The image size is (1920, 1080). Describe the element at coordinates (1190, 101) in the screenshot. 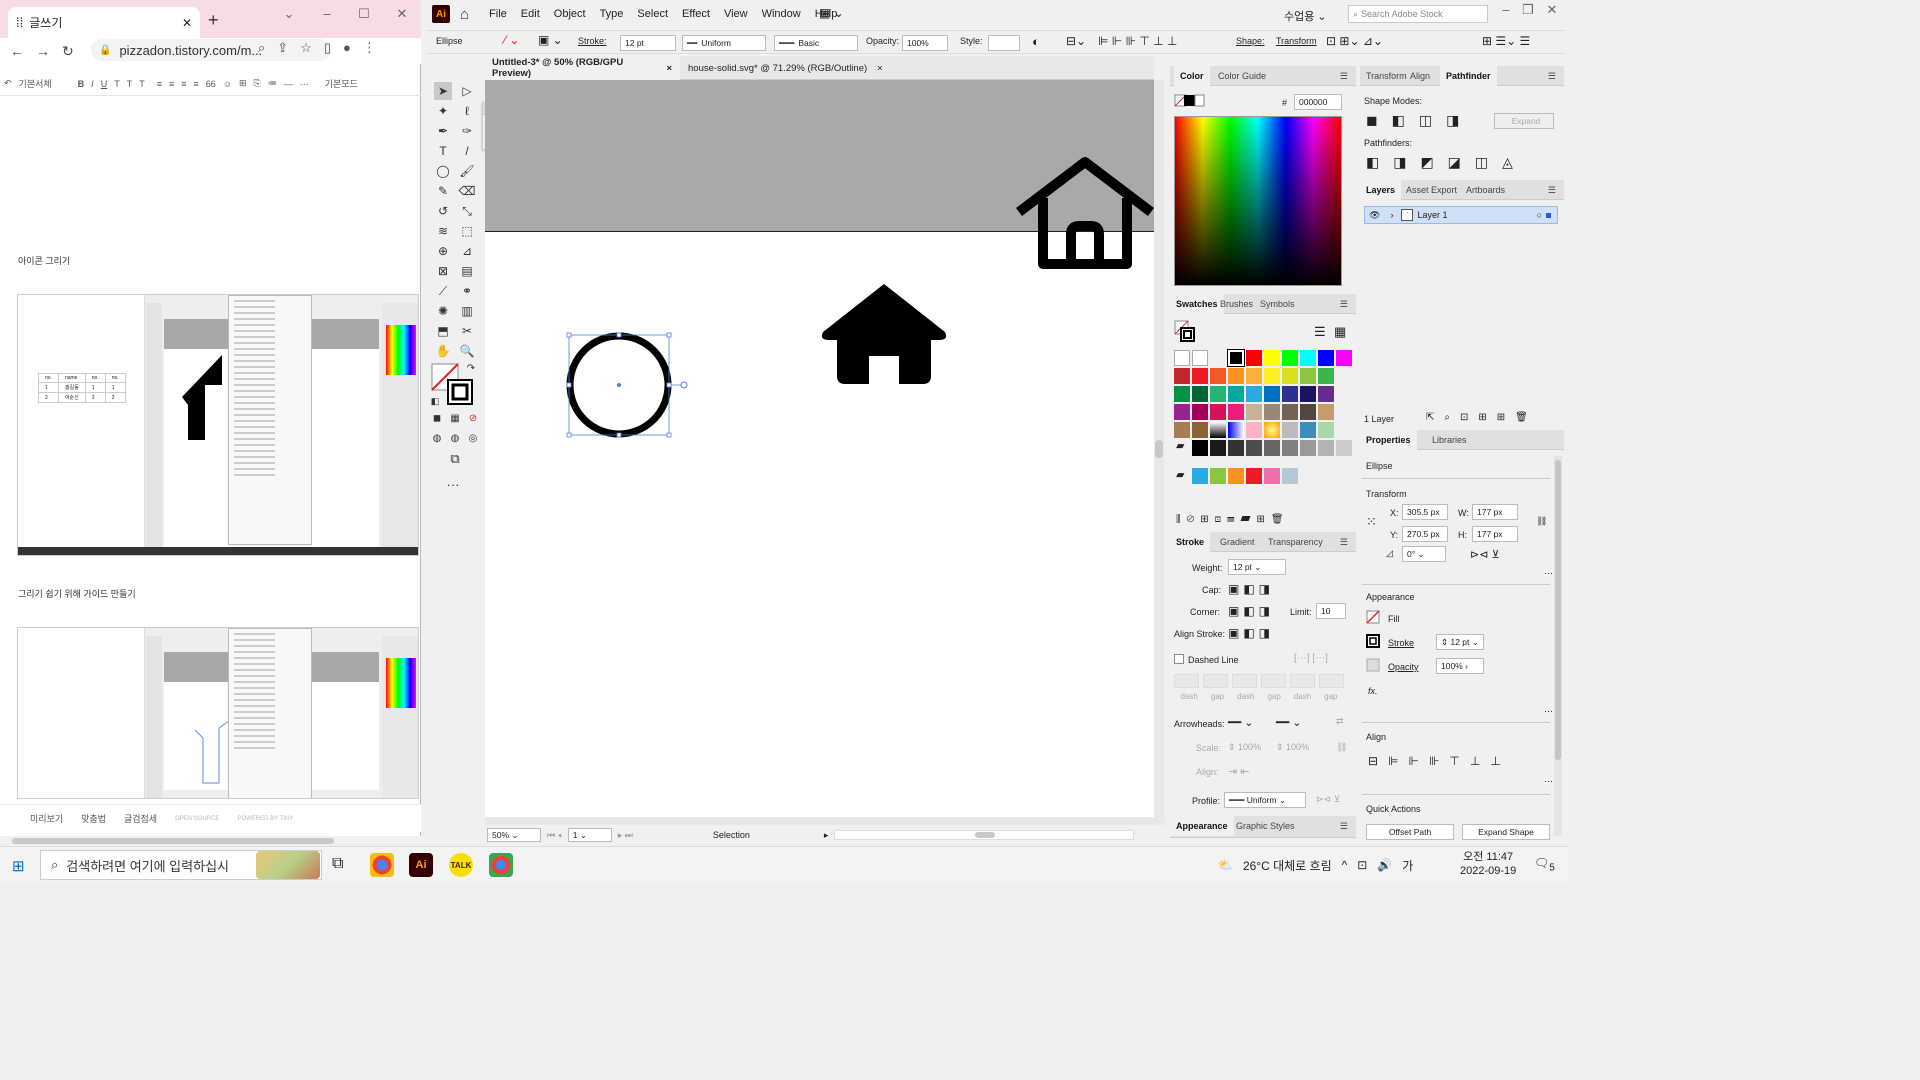

I see `color-fill-stroke-icon` at that location.